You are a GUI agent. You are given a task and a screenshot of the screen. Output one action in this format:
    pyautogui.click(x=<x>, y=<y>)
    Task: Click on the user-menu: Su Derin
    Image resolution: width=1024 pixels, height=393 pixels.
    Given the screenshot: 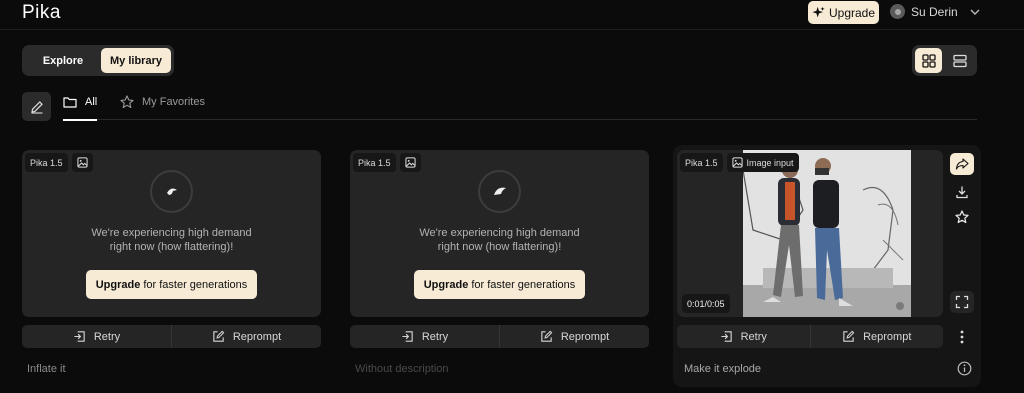 What is the action you would take?
    pyautogui.click(x=935, y=11)
    